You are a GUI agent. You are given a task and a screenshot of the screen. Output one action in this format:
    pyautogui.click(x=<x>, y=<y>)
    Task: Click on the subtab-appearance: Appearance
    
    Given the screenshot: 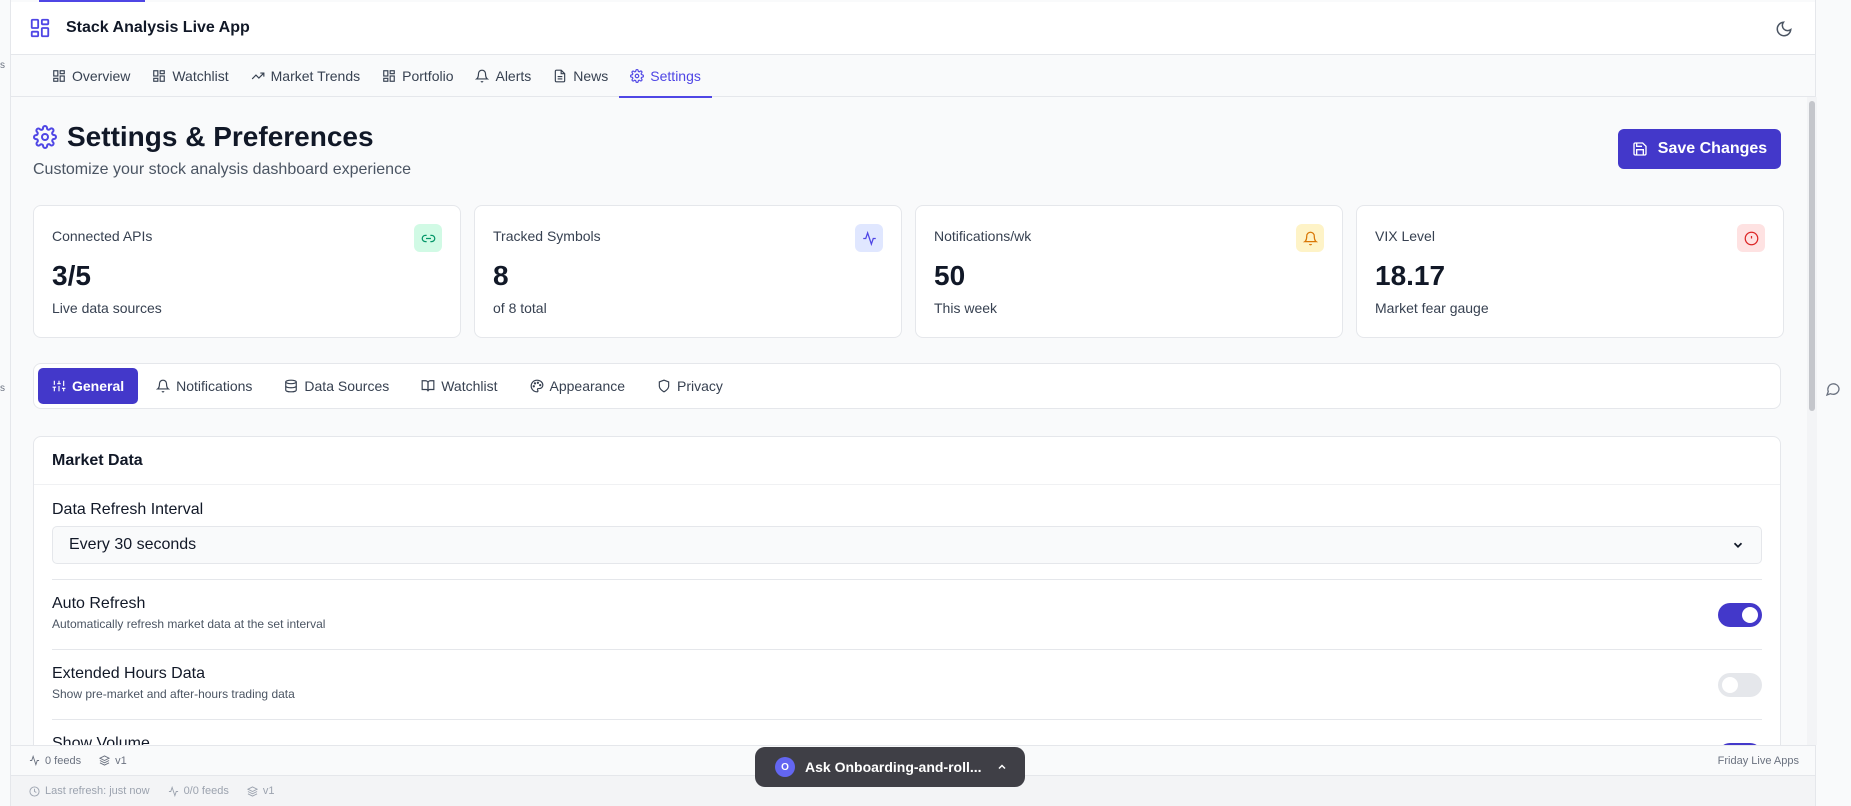 What is the action you would take?
    pyautogui.click(x=578, y=386)
    